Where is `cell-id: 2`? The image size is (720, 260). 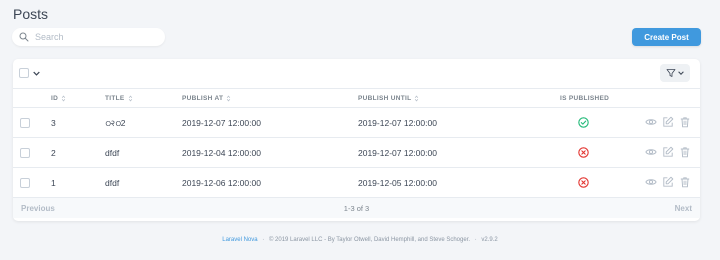
cell-id: 2 is located at coordinates (53, 153).